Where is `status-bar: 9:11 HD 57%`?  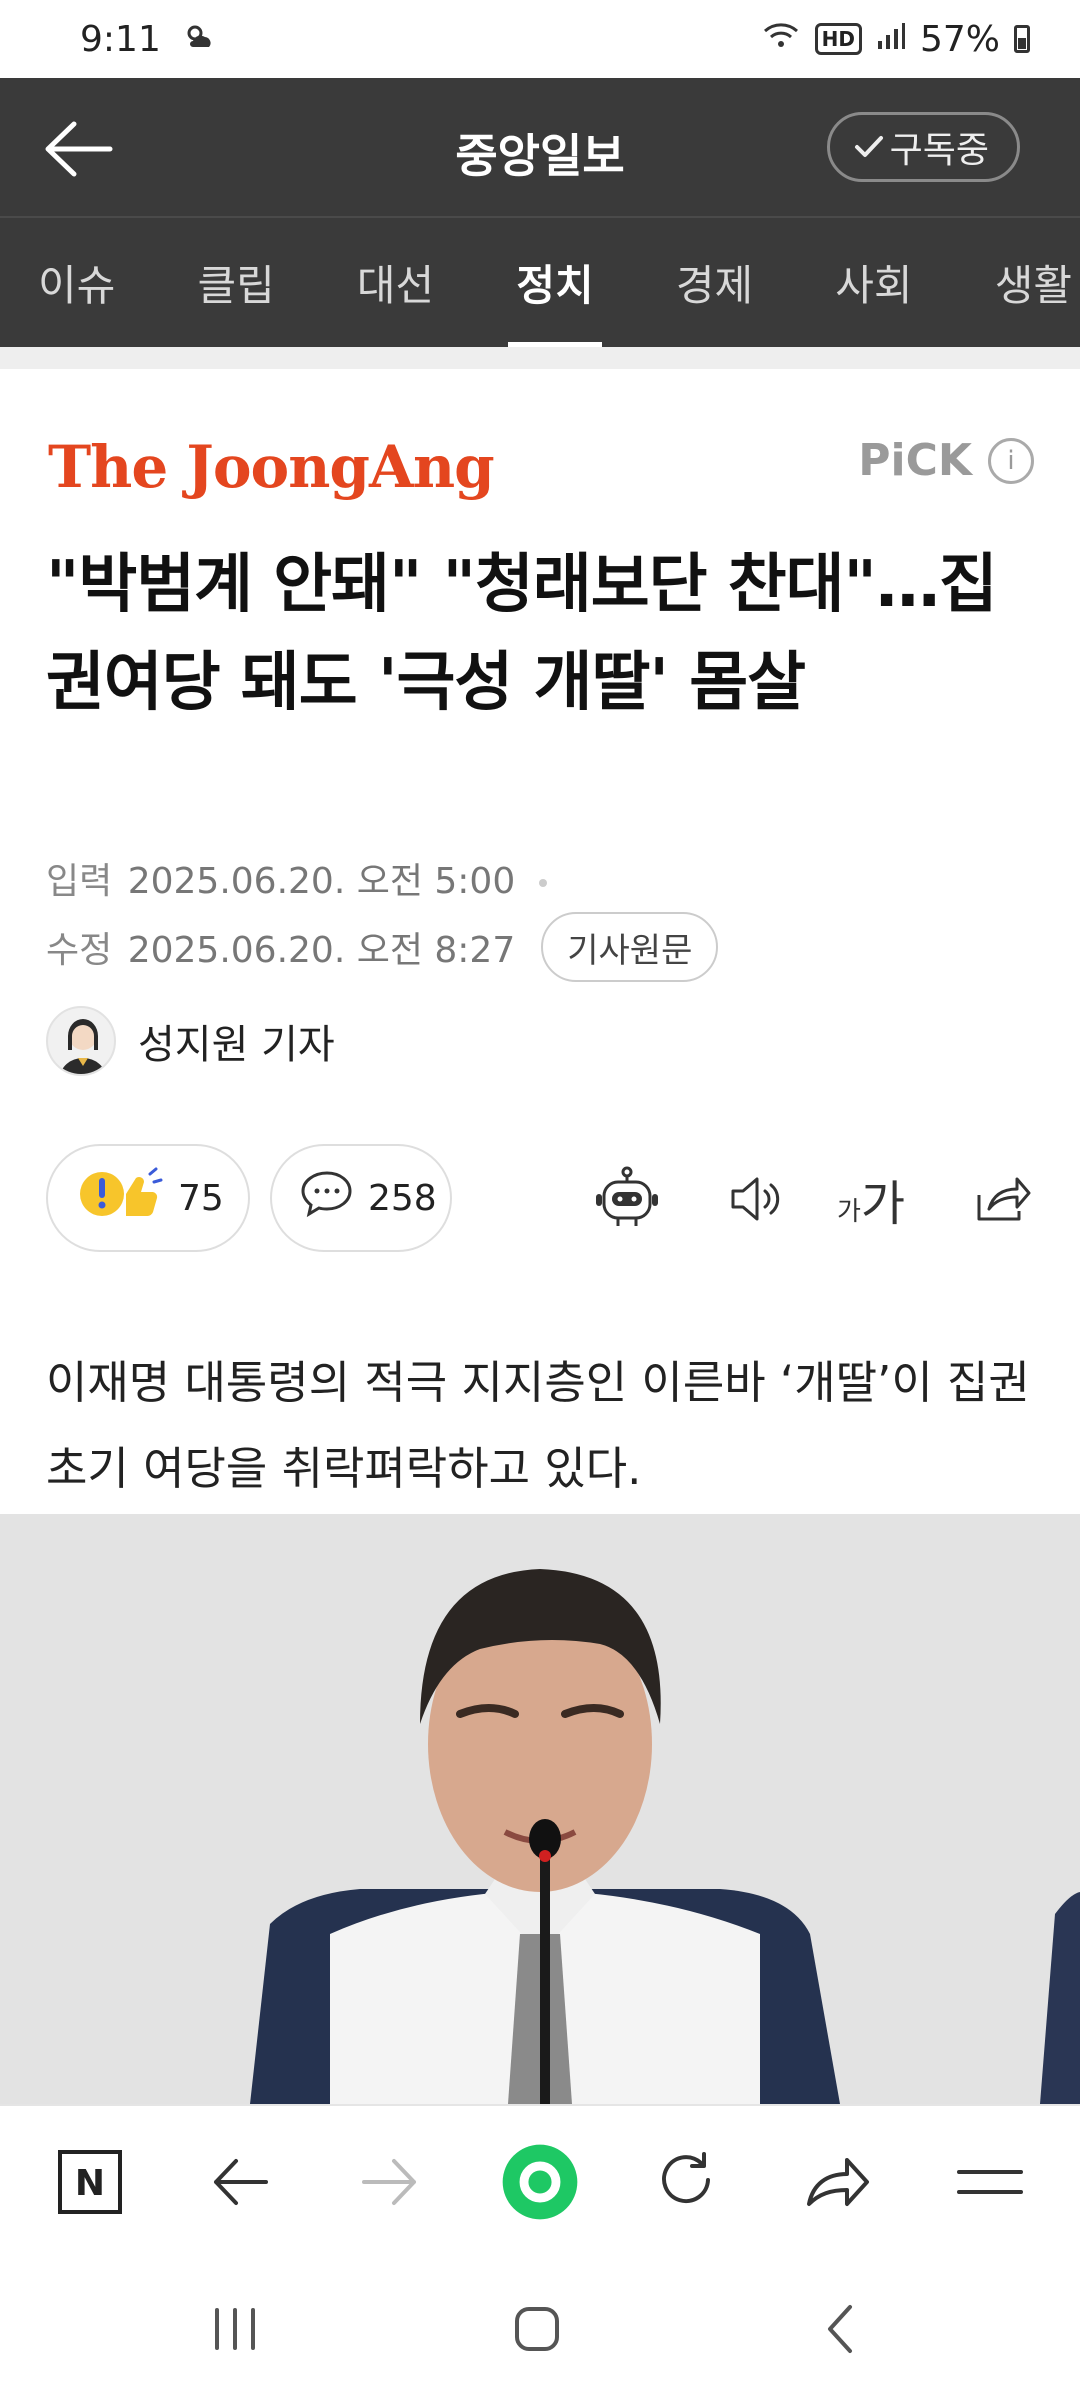 status-bar: 9:11 HD 57% is located at coordinates (540, 39).